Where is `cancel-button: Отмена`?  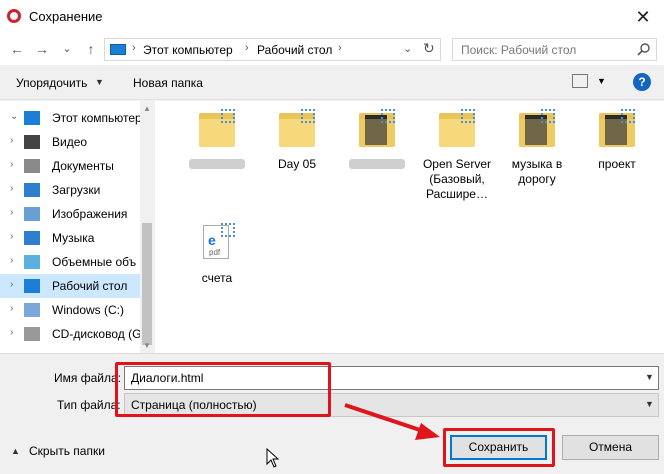
cancel-button: Отмена is located at coordinates (610, 447).